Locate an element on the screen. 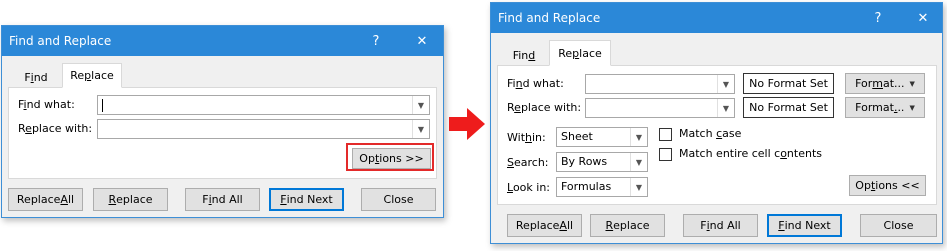 The height and width of the screenshot is (251, 947). right-help-button: ? is located at coordinates (878, 18).